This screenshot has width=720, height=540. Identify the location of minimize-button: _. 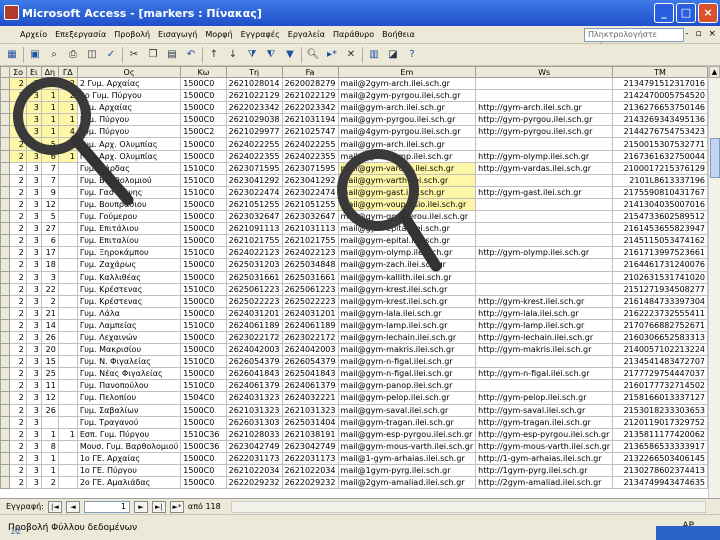
(664, 13).